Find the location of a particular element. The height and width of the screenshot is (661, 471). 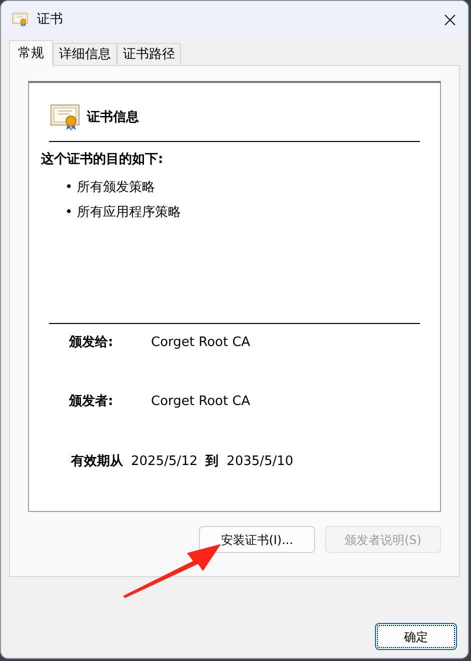

purpose-item: • 所有颁发策略 is located at coordinates (110, 187).